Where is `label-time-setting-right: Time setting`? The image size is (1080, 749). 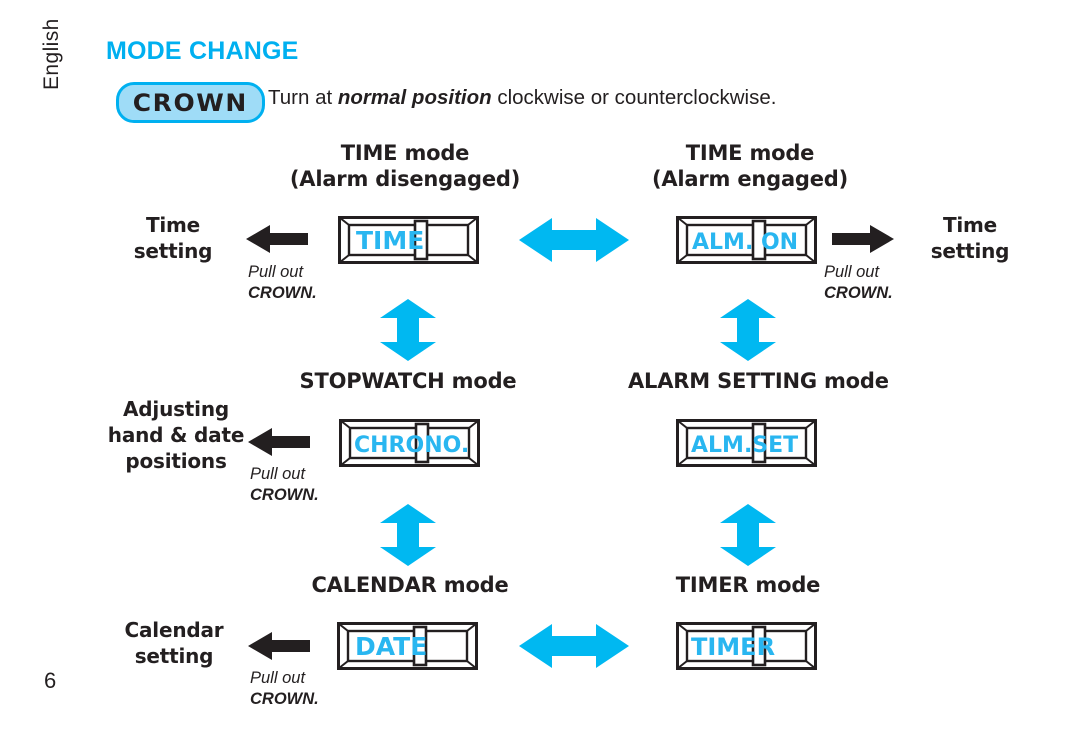
label-time-setting-right: Time setting is located at coordinates (970, 238).